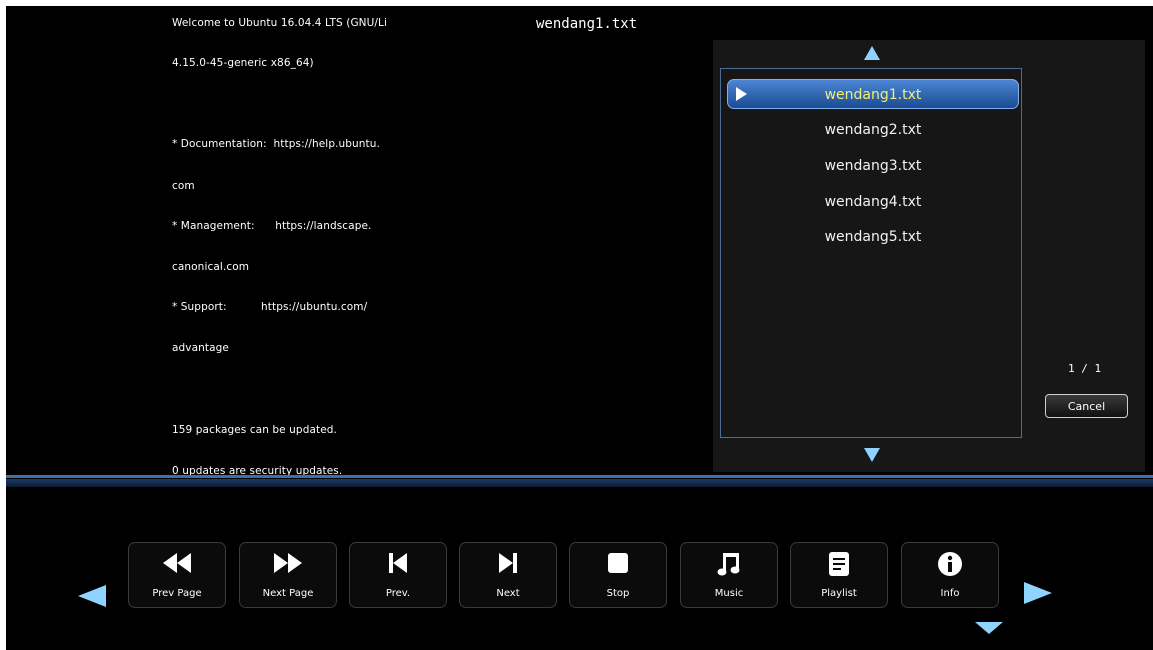 This screenshot has width=1153, height=650. What do you see at coordinates (211, 267) in the screenshot?
I see `viewer-line: canonical.com` at bounding box center [211, 267].